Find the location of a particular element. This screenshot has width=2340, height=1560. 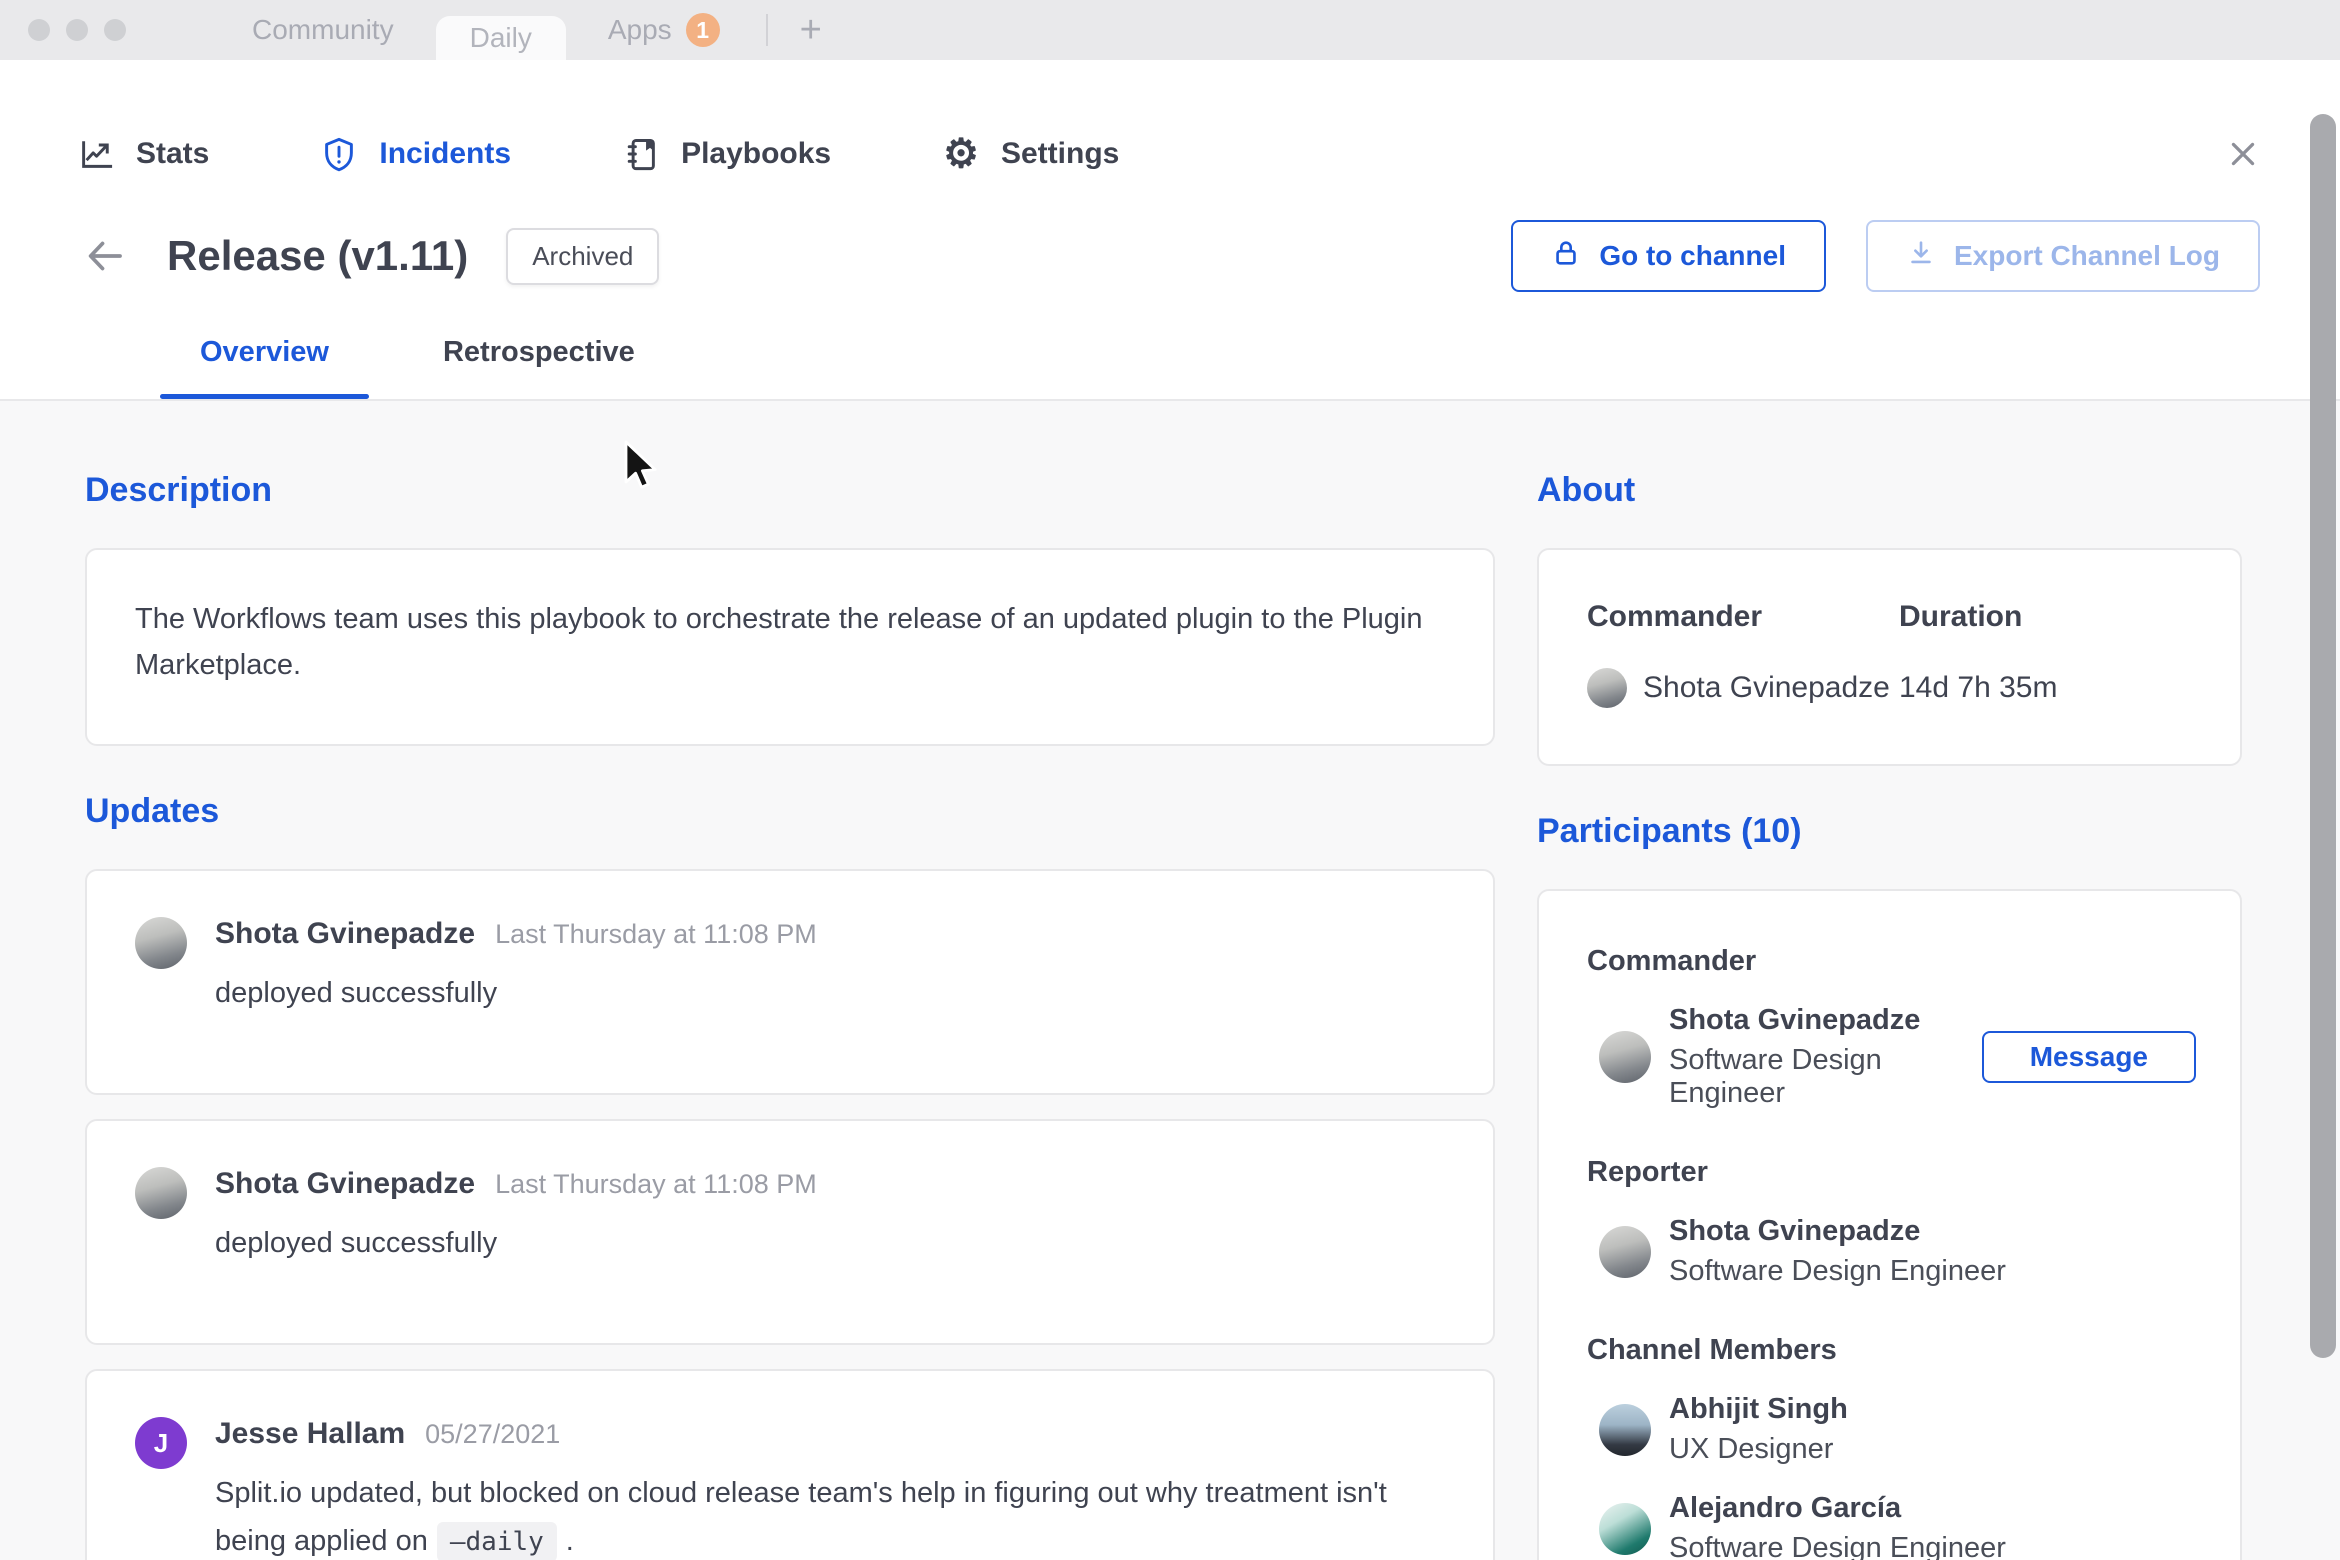

chart-line-icon is located at coordinates (96, 154).